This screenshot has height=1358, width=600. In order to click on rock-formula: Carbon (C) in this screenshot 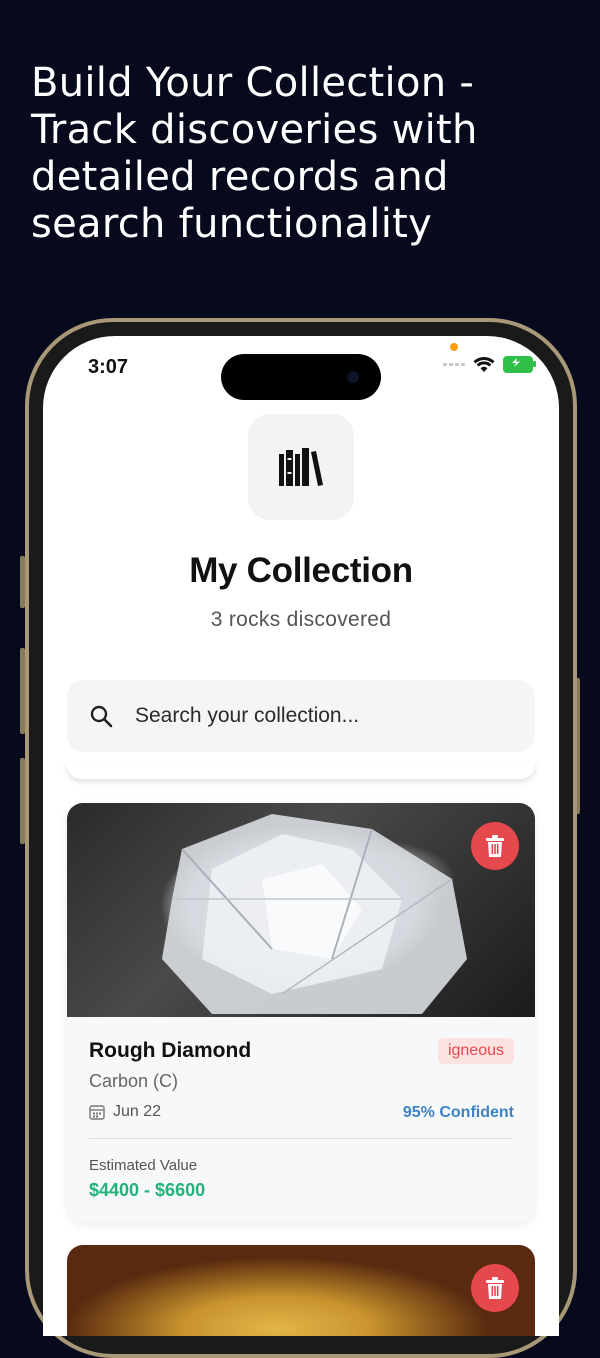, I will do `click(134, 1081)`.